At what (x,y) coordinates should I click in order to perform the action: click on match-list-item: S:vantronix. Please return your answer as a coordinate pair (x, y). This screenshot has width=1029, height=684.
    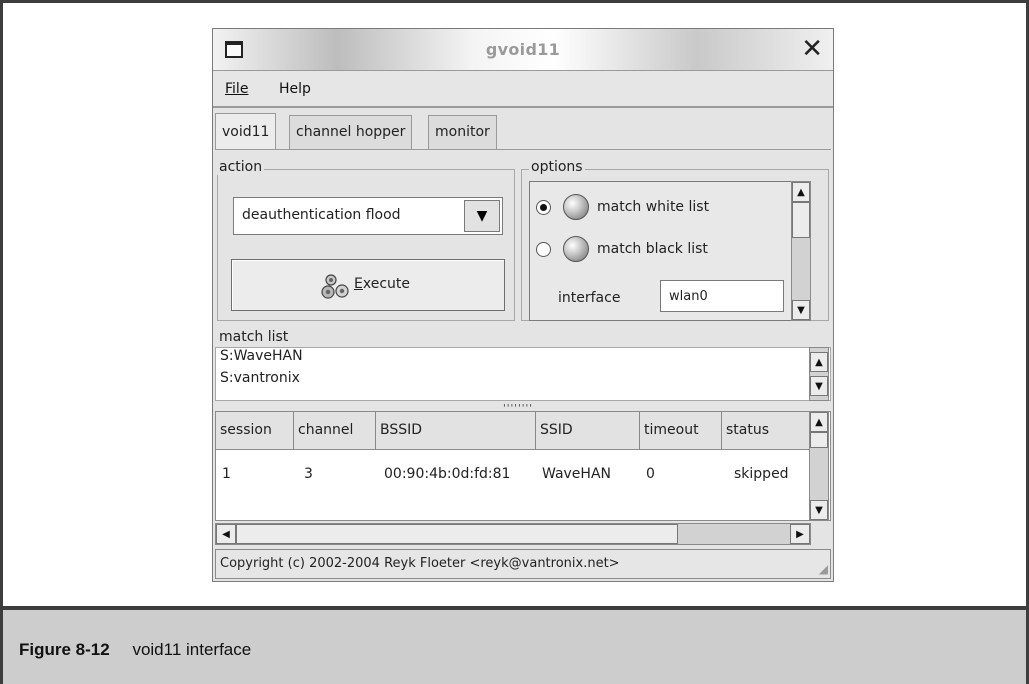
    Looking at the image, I should click on (260, 378).